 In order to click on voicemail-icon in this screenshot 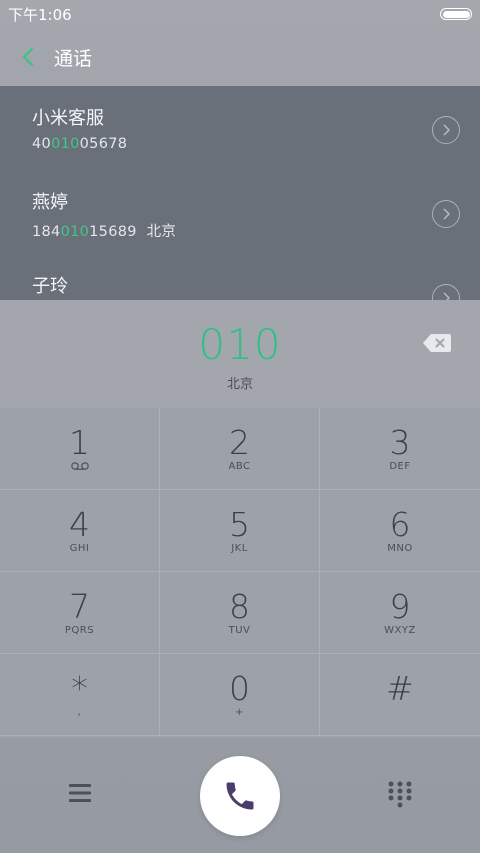, I will do `click(80, 467)`.